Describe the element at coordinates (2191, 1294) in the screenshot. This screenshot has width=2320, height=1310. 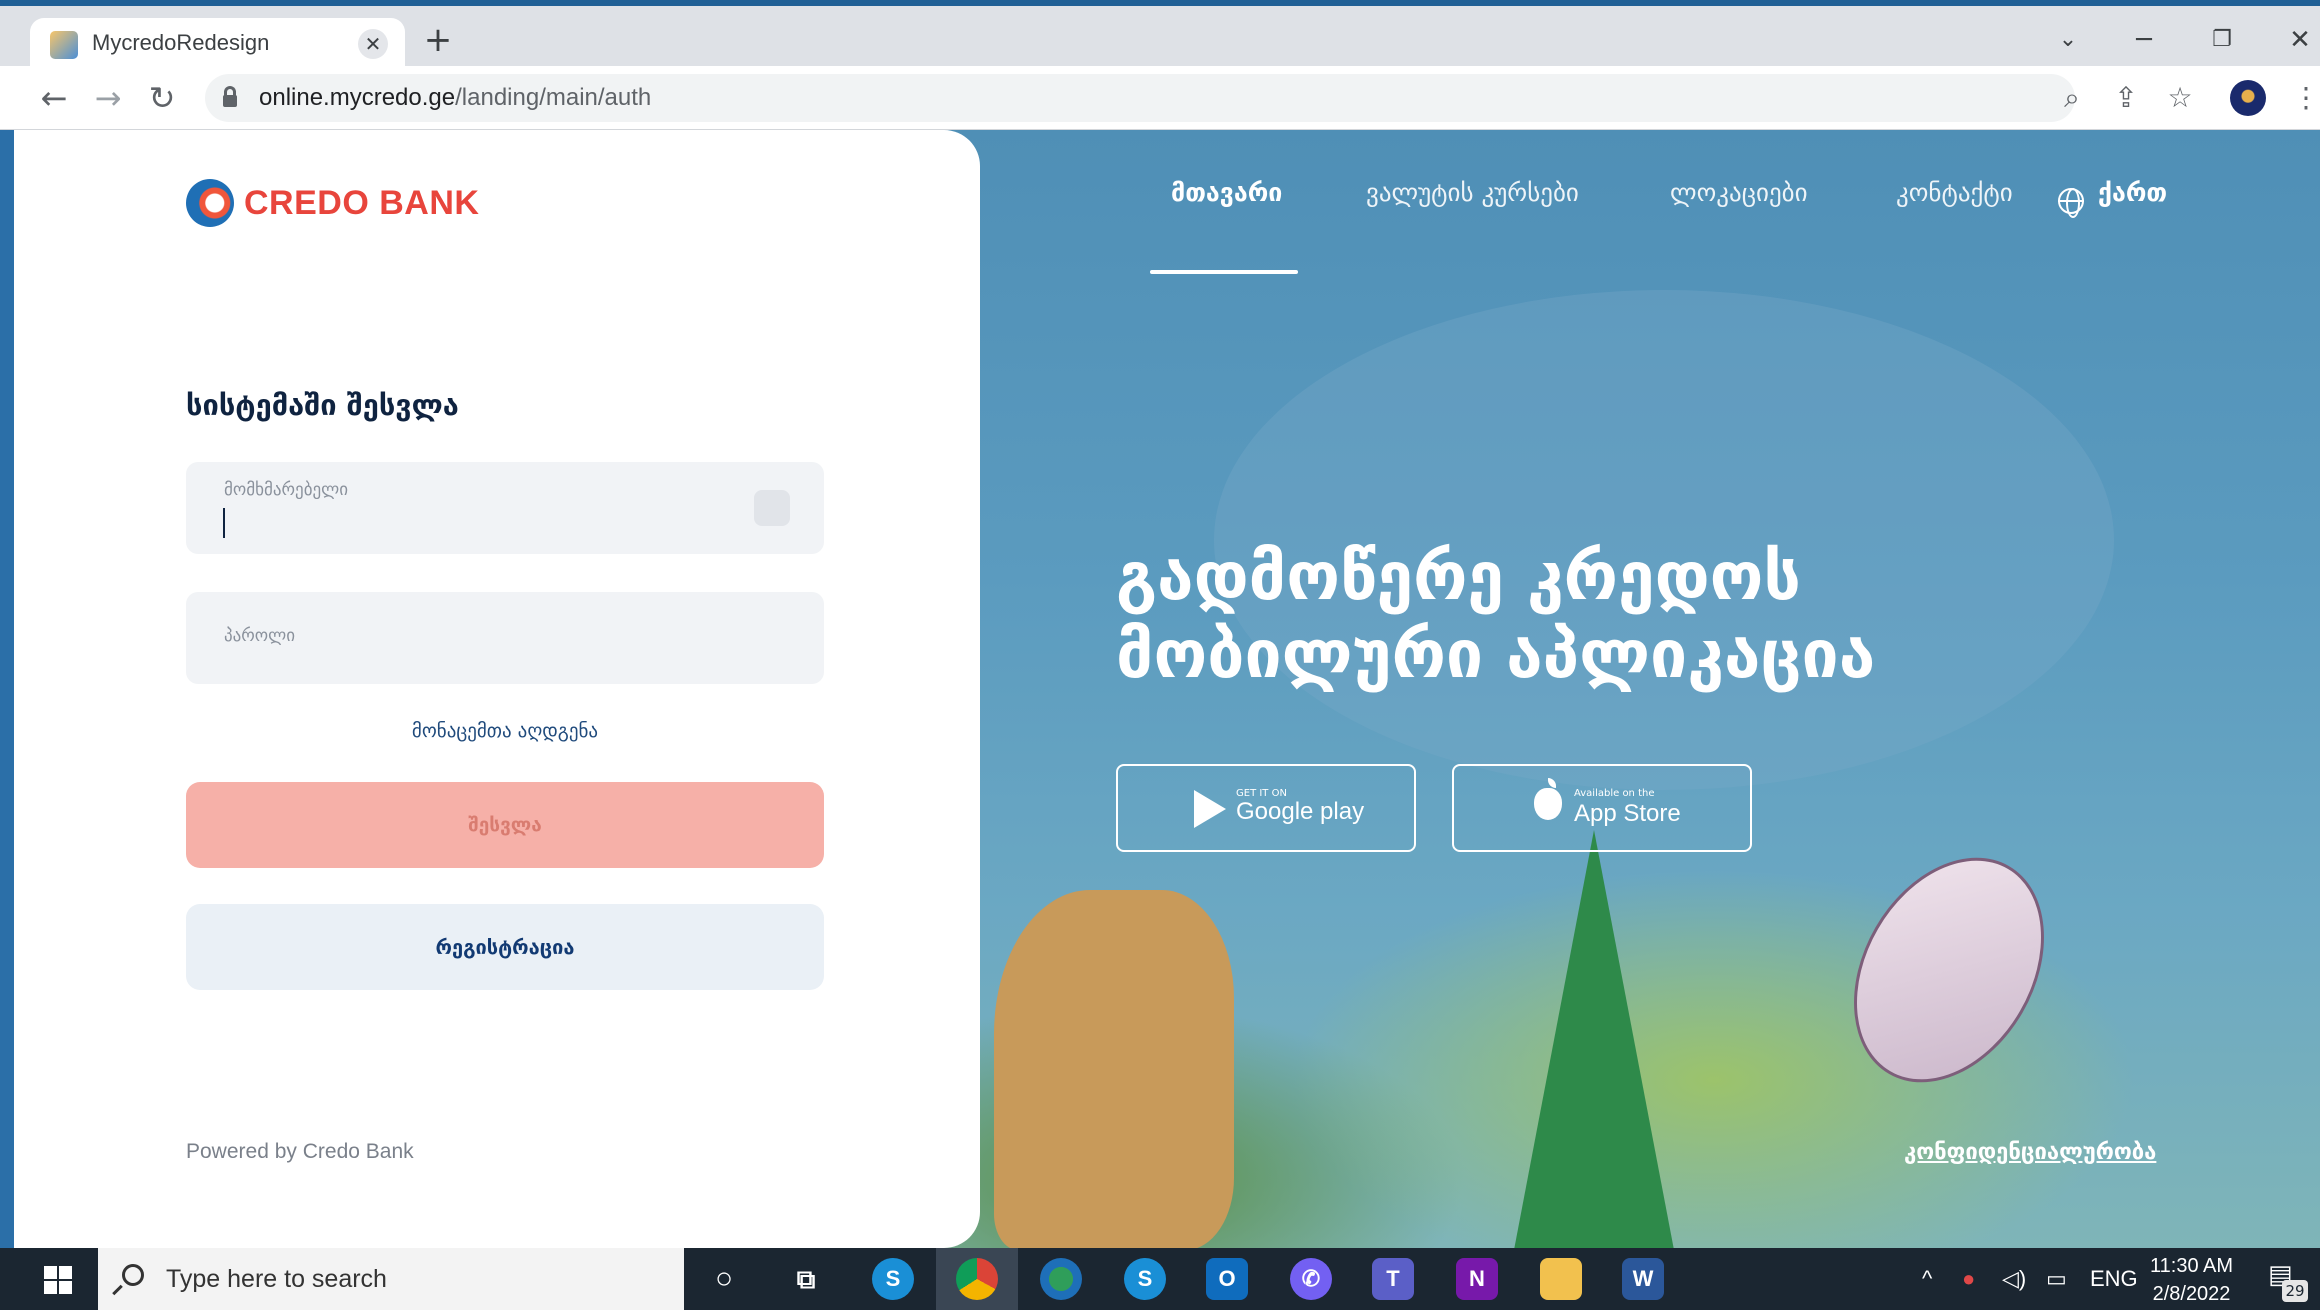
I see `clock-date: 2/8/2022` at that location.